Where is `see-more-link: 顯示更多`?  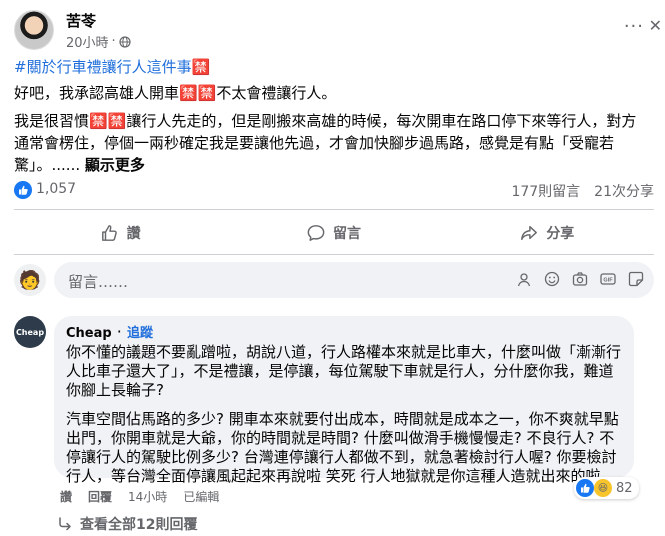 see-more-link: 顯示更多 is located at coordinates (115, 165).